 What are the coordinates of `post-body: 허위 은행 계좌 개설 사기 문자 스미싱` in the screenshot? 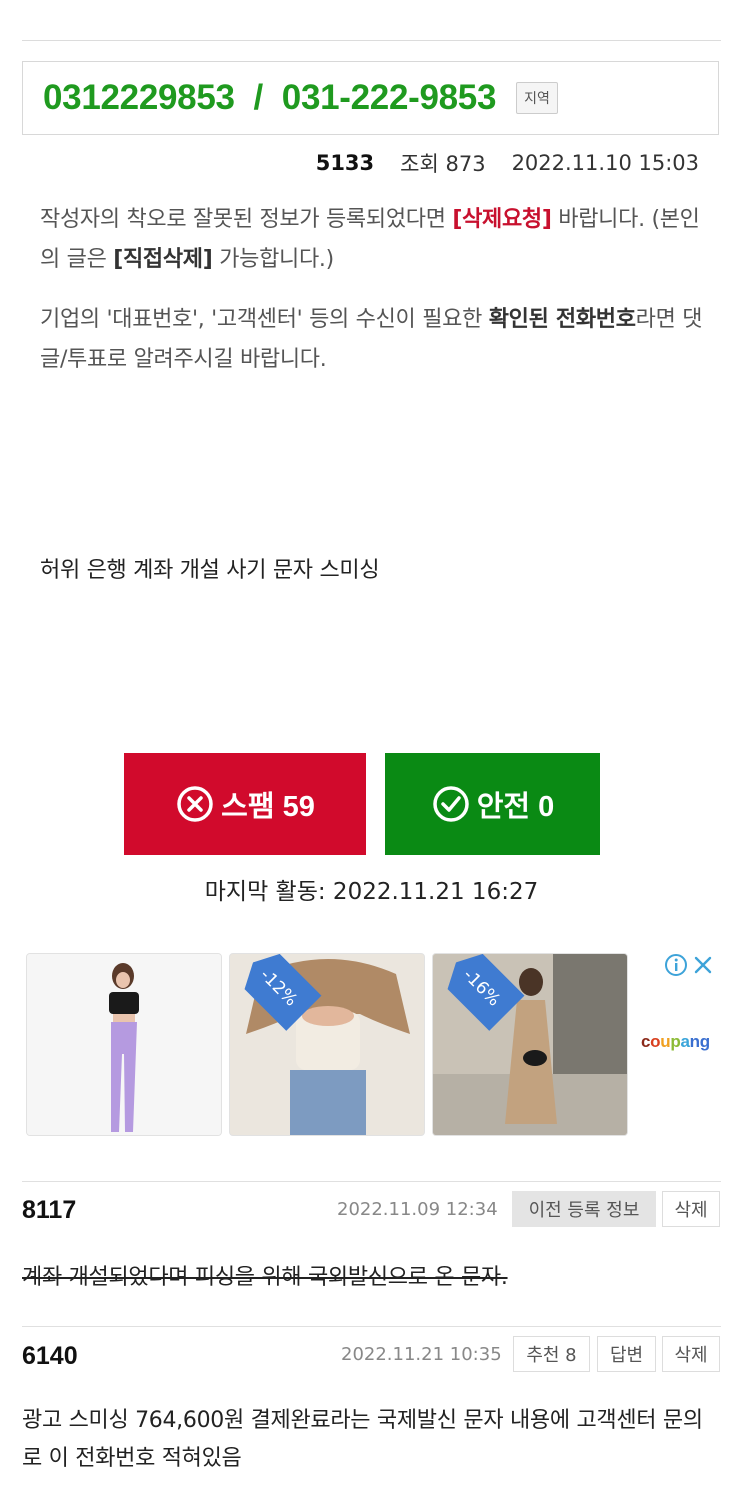 It's located at (210, 570).